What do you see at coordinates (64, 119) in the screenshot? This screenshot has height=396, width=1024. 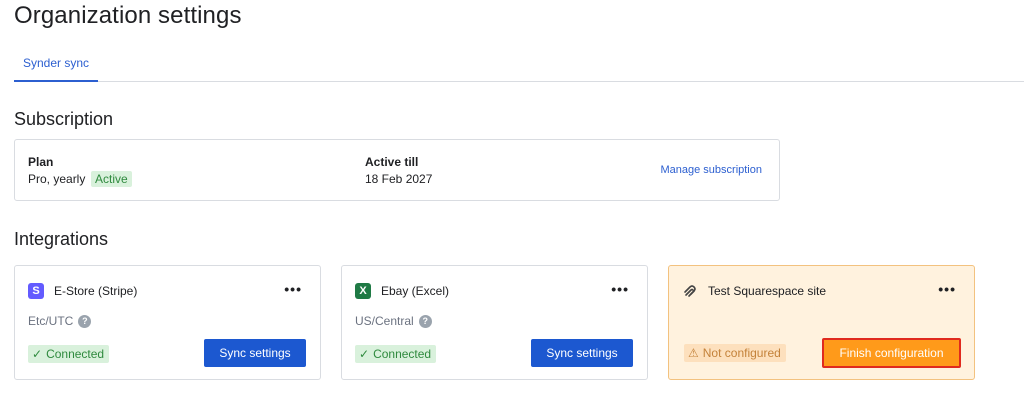 I see `subscription-heading: Subscription` at bounding box center [64, 119].